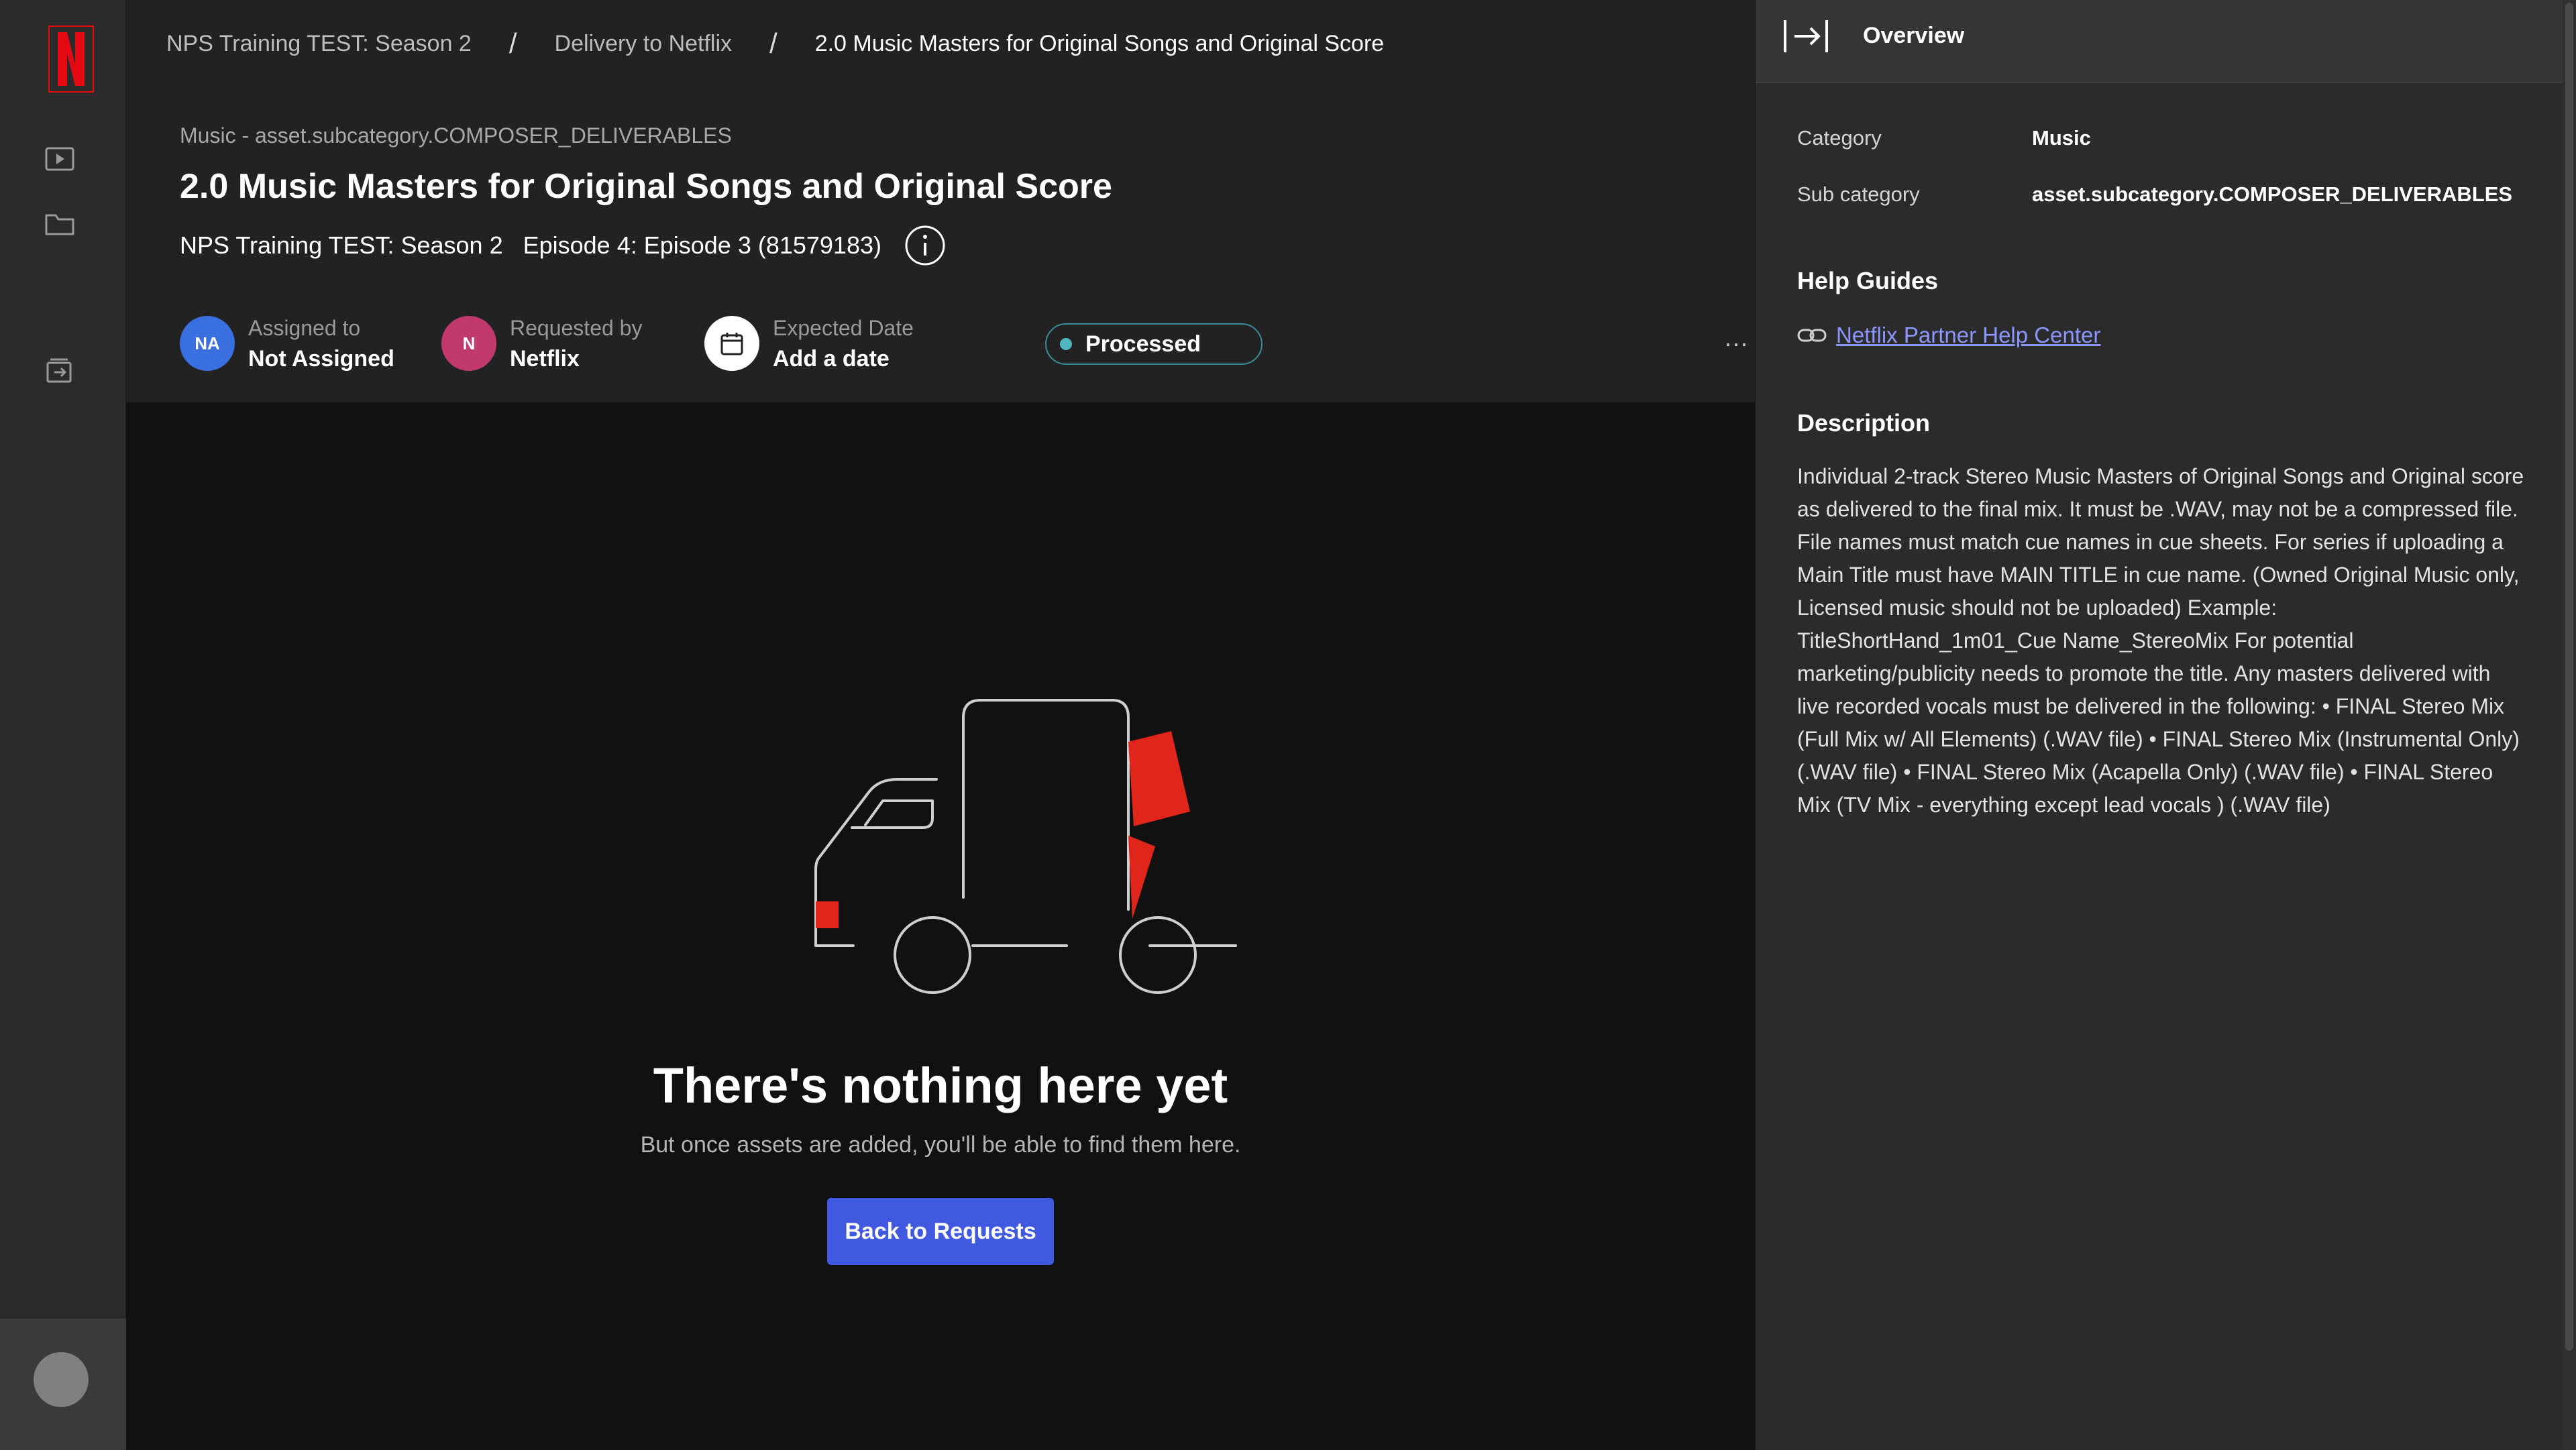 Image resolution: width=2576 pixels, height=1450 pixels. Describe the element at coordinates (1839, 138) in the screenshot. I see `category-label: Category` at that location.